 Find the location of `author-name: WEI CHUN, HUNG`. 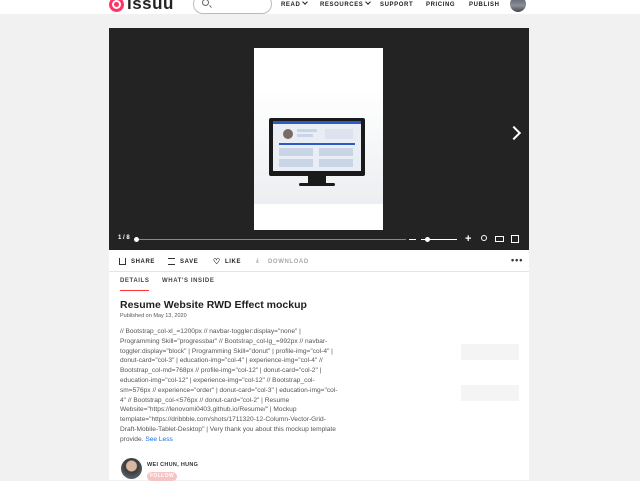

author-name: WEI CHUN, HUNG is located at coordinates (172, 465).